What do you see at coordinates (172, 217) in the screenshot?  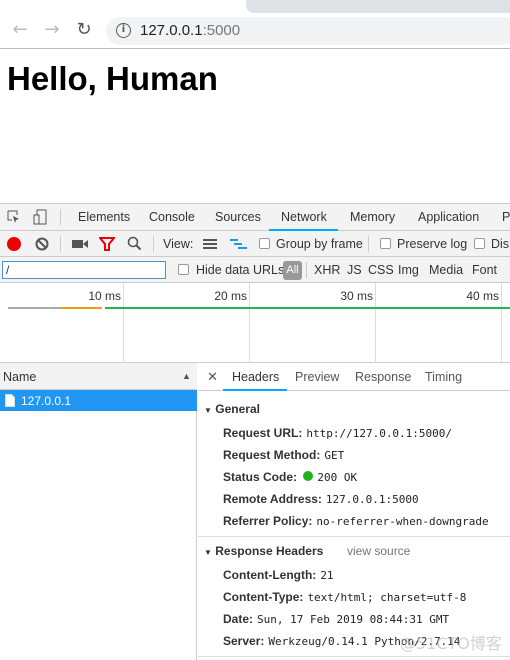 I see `tab-console: Console` at bounding box center [172, 217].